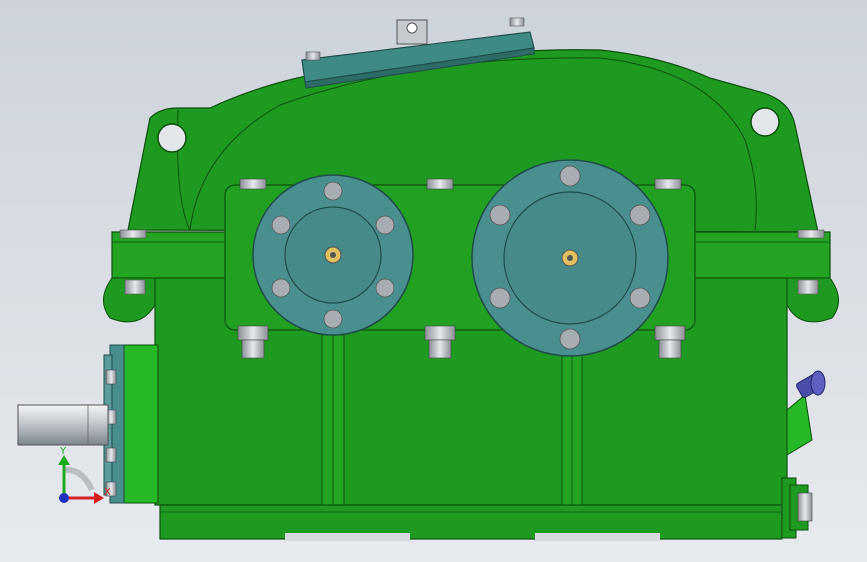  What do you see at coordinates (570, 258) in the screenshot?
I see `bearing-cover-large` at bounding box center [570, 258].